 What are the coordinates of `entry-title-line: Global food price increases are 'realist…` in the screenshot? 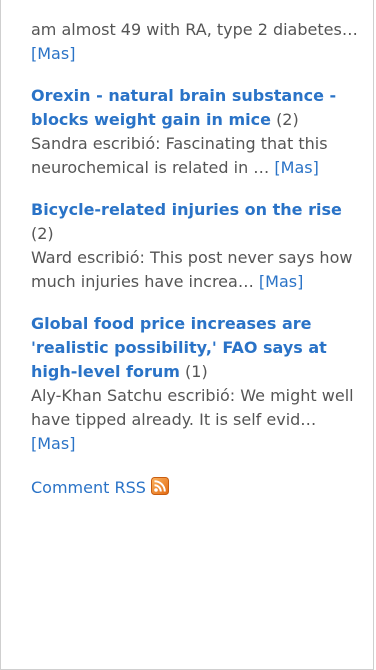 It's located at (195, 348).